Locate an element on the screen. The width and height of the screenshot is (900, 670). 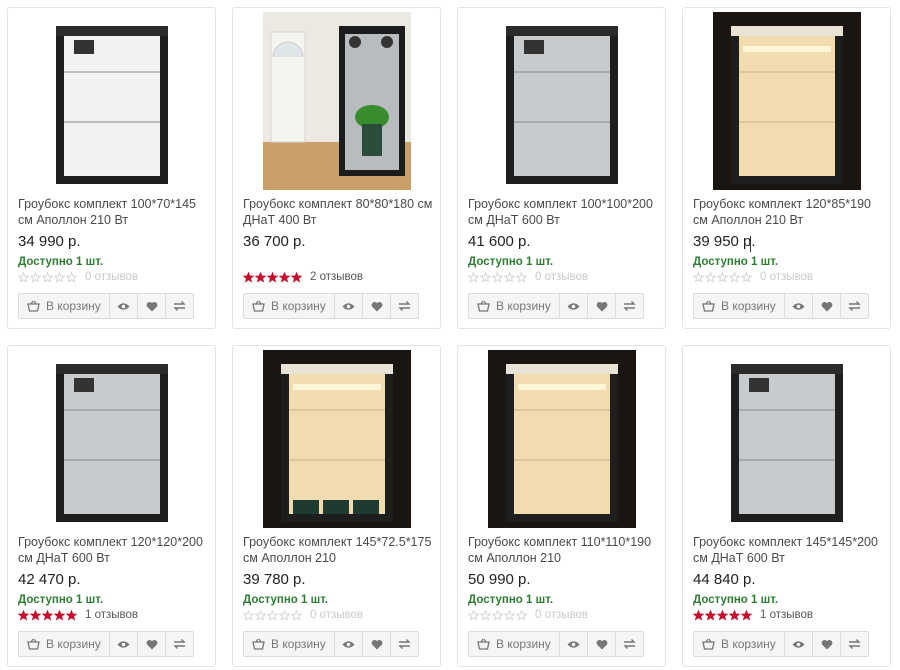
text-caret is located at coordinates (750, 244).